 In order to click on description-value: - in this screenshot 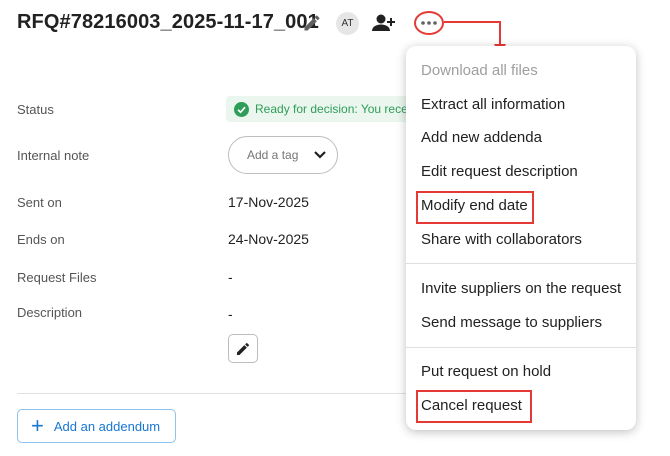, I will do `click(230, 314)`.